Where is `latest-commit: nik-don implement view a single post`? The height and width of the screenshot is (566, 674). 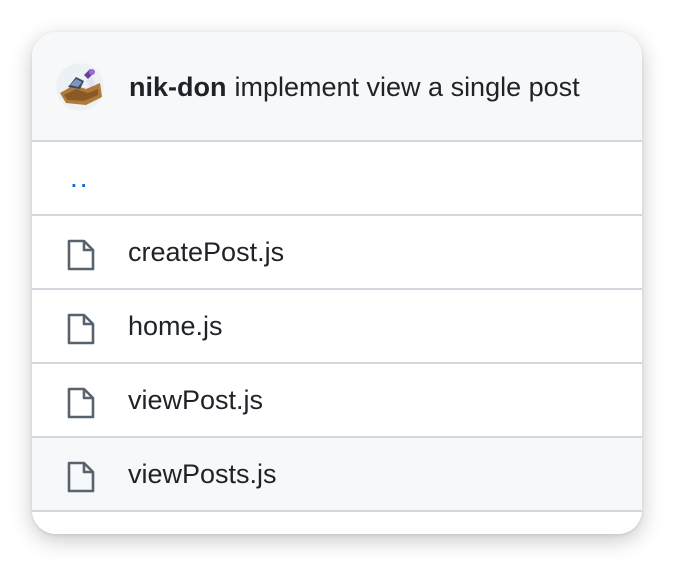 latest-commit: nik-don implement view a single post is located at coordinates (354, 87).